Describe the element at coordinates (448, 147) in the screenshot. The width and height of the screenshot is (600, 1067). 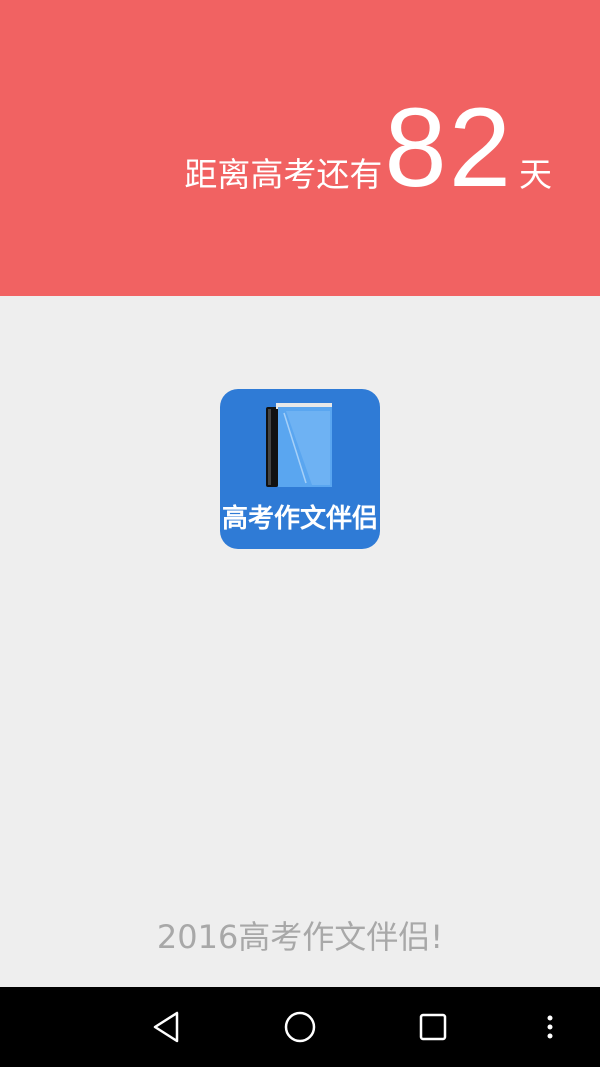
I see `countdown-days: 82` at that location.